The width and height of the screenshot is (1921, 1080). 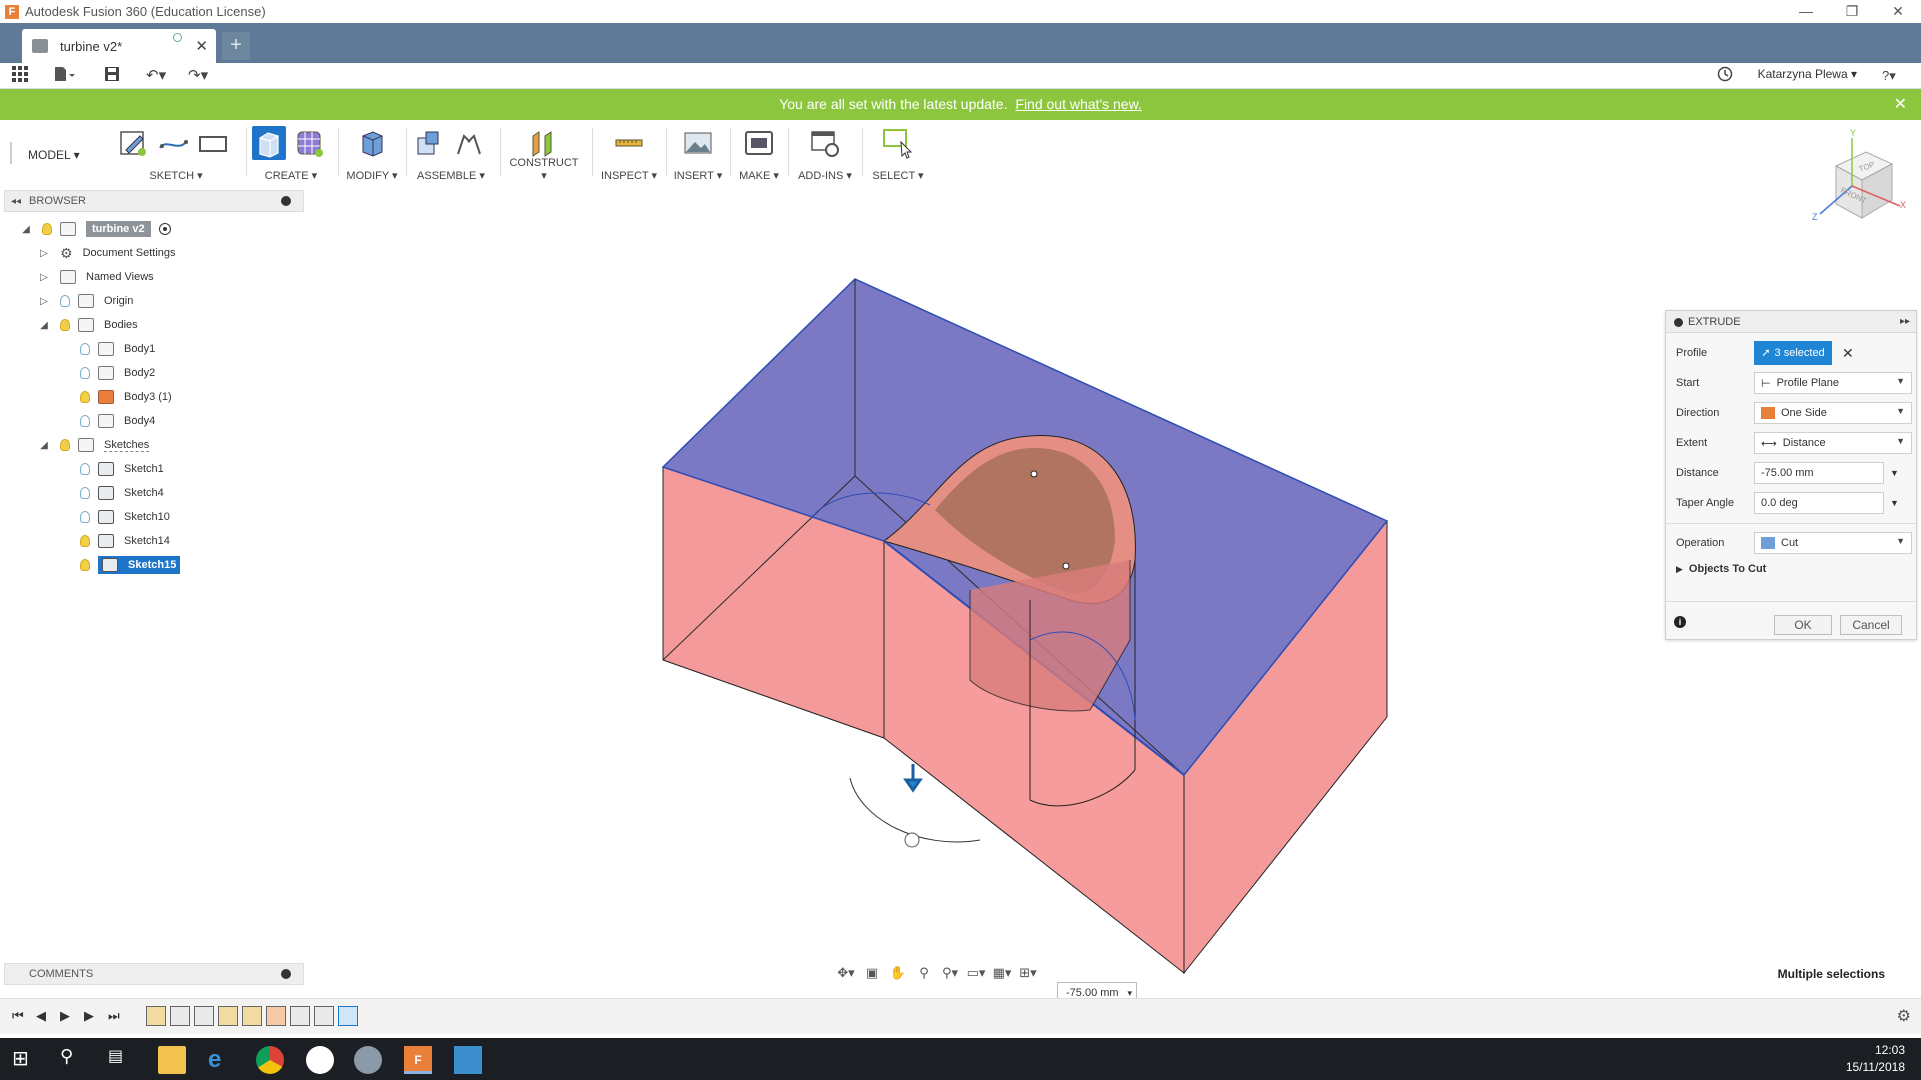 What do you see at coordinates (1905, 322) in the screenshot?
I see `expand-dialog-icon: ▸▸` at bounding box center [1905, 322].